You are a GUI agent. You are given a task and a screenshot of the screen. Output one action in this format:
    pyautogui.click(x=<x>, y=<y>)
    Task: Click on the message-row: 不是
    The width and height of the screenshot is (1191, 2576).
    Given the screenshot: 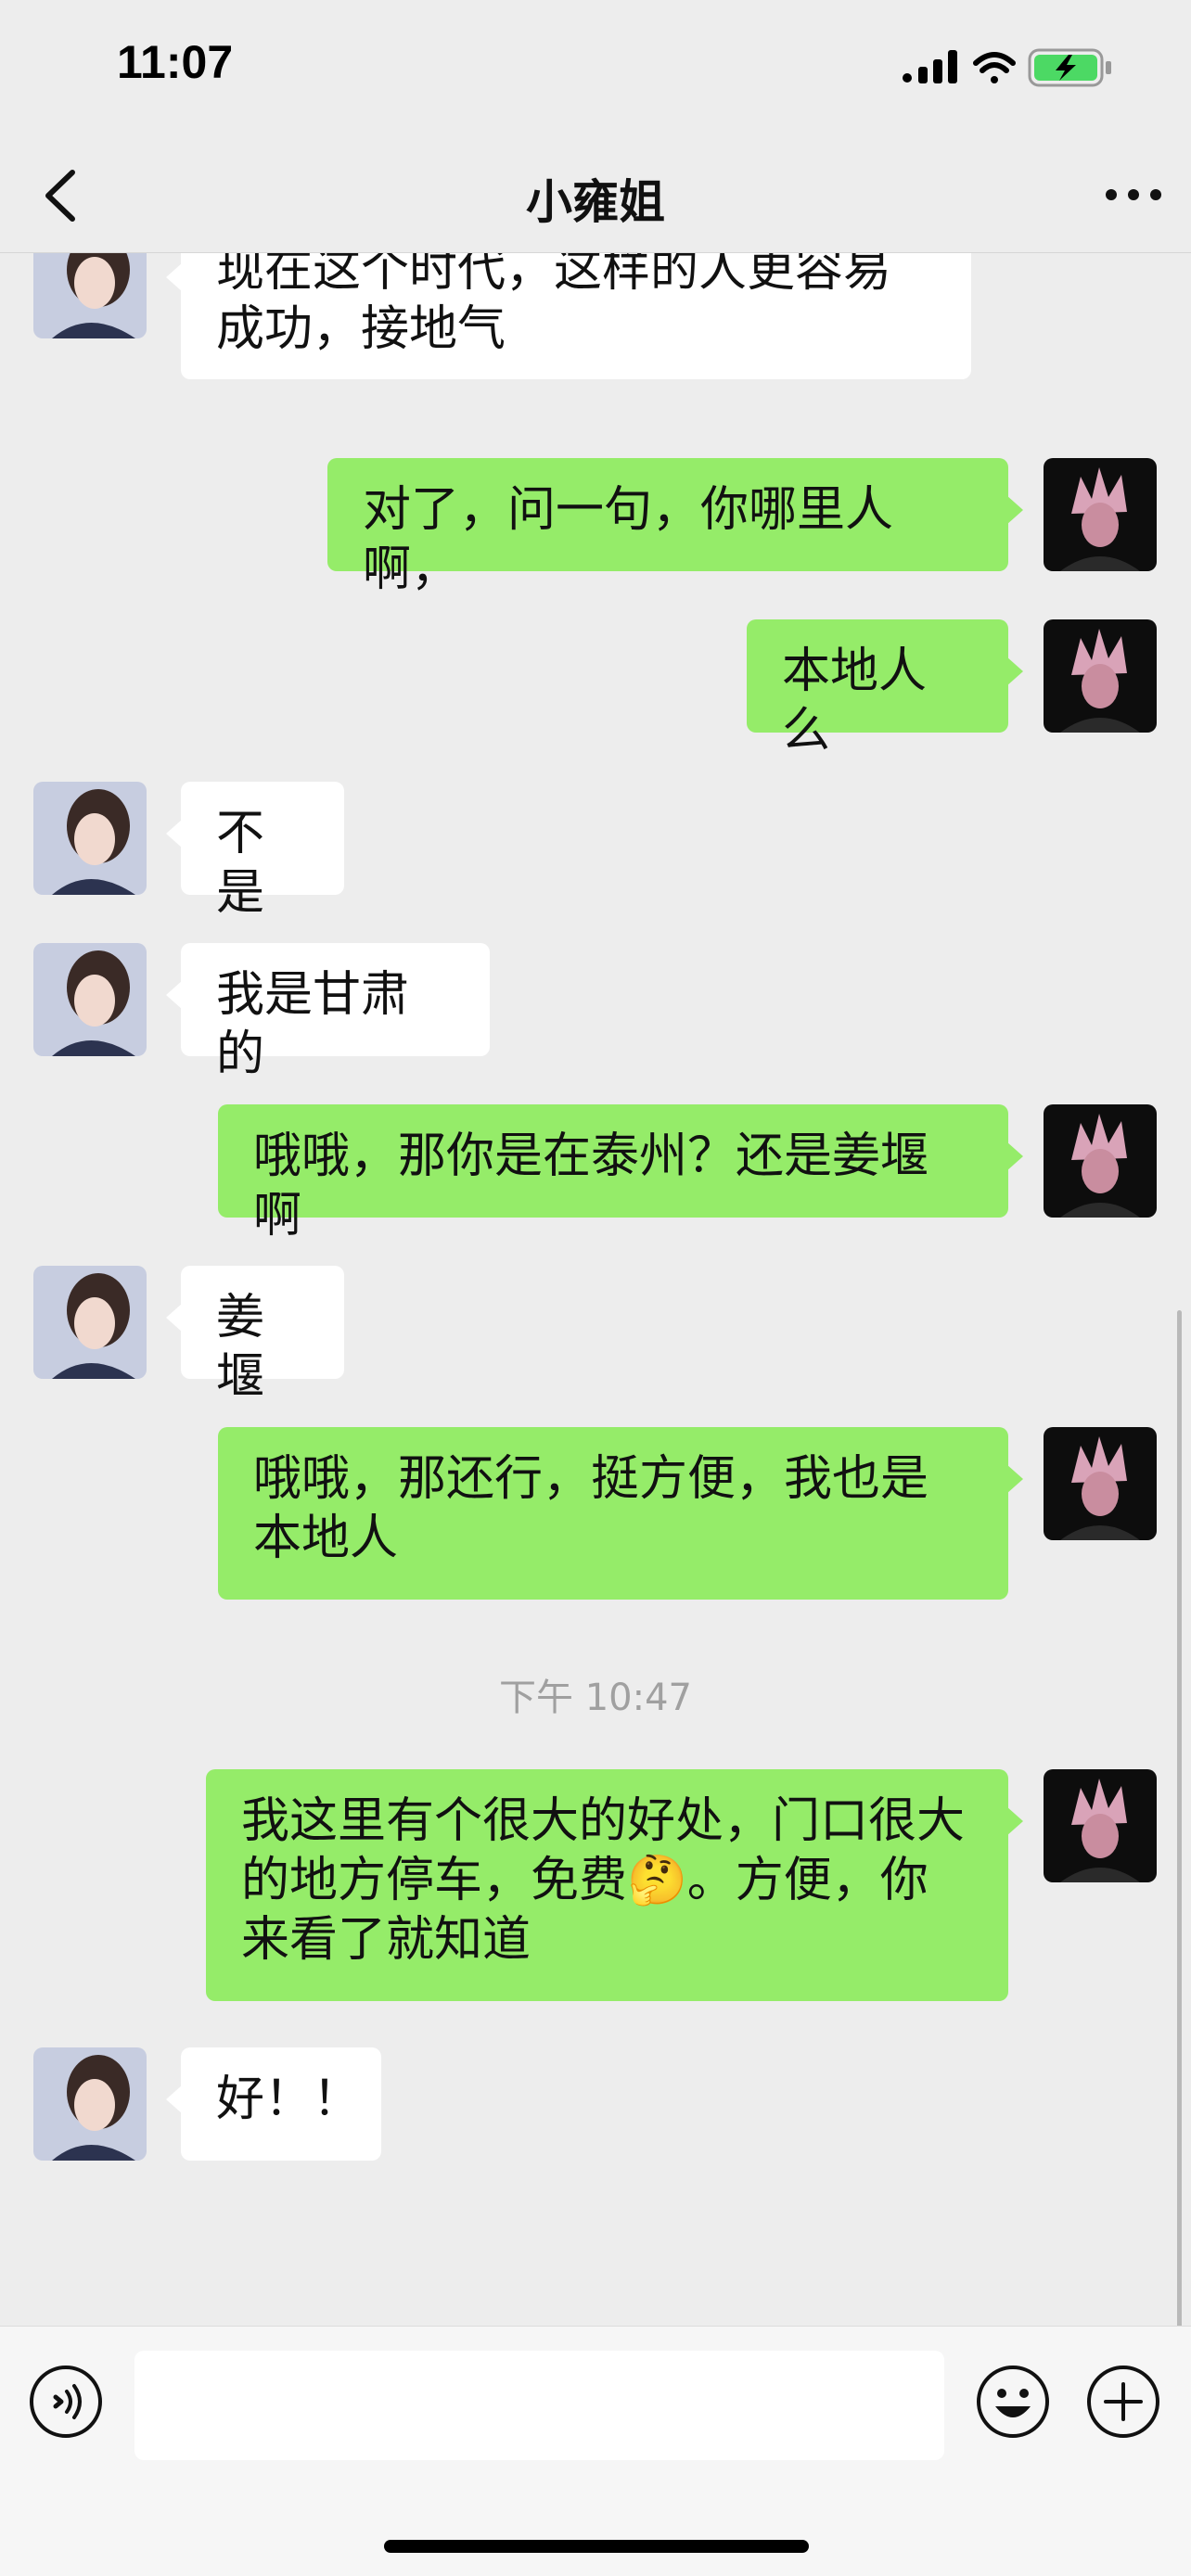 What is the action you would take?
    pyautogui.click(x=595, y=851)
    